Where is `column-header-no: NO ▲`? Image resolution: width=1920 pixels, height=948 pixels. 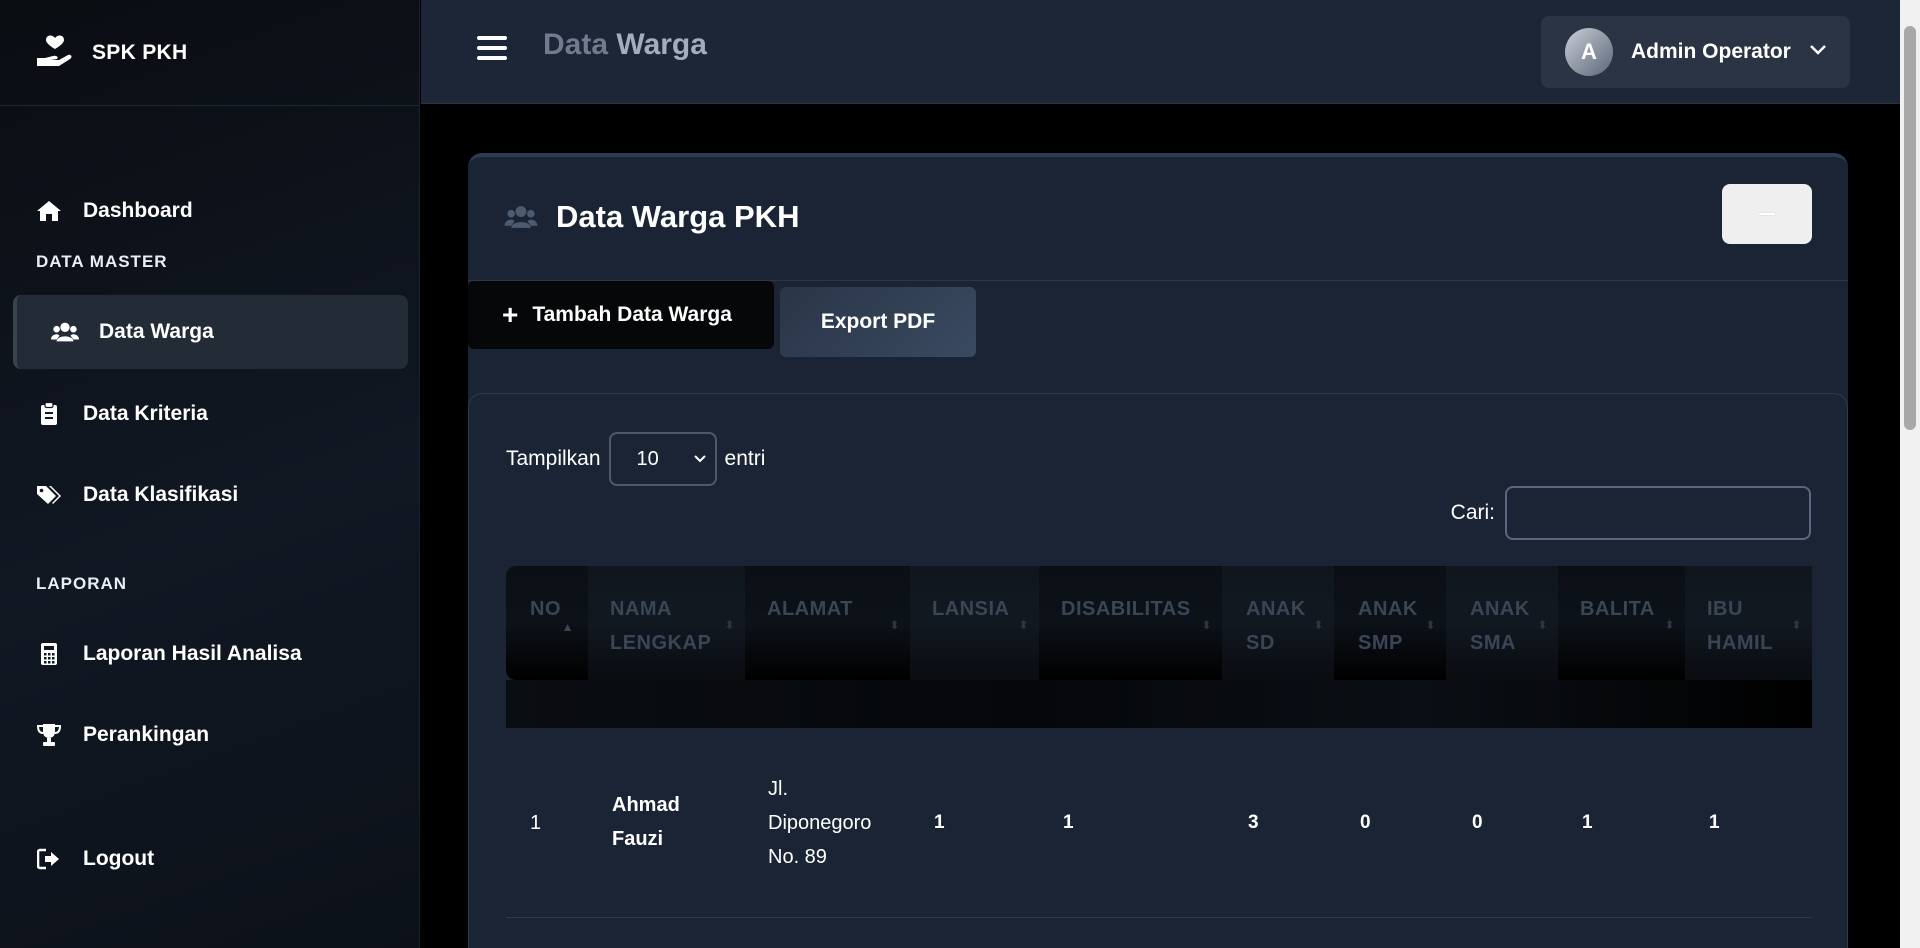
column-header-no: NO ▲ is located at coordinates (547, 623).